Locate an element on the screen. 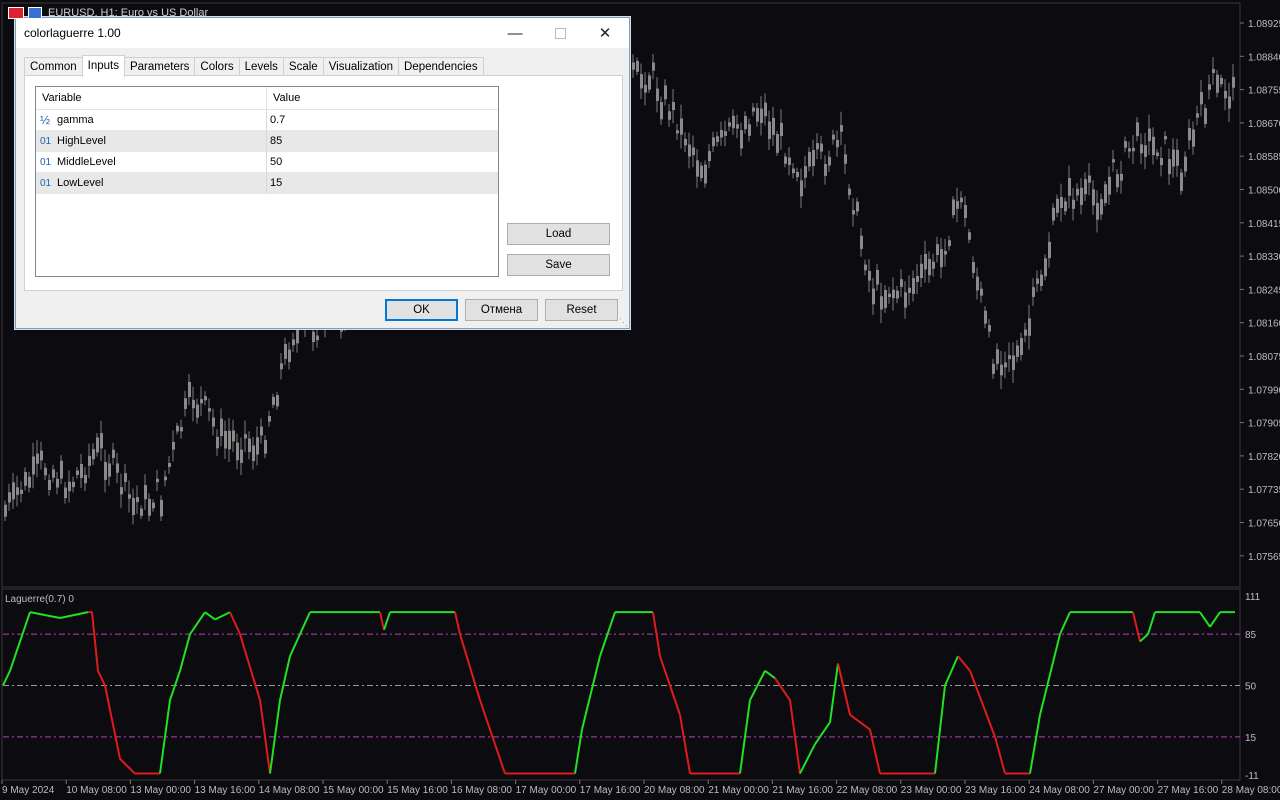  minimize-icon: — is located at coordinates (515, 33).